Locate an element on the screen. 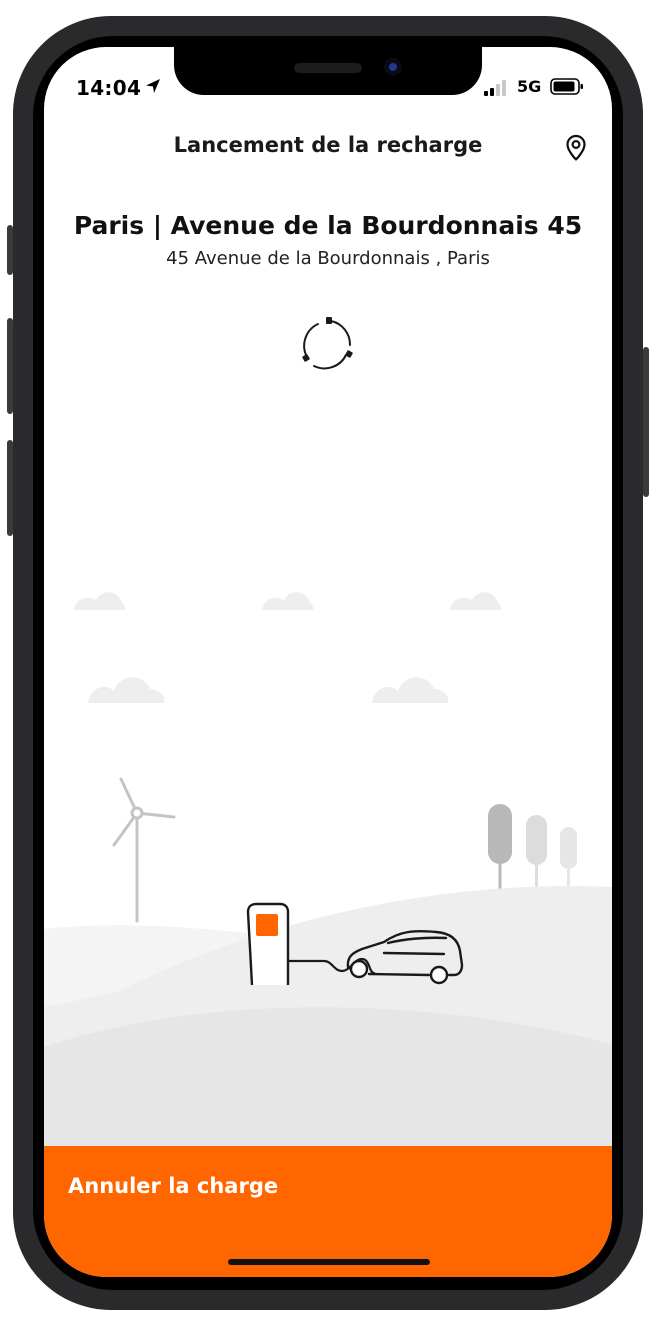 This screenshot has width=656, height=1326. home-indicator is located at coordinates (329, 1262).